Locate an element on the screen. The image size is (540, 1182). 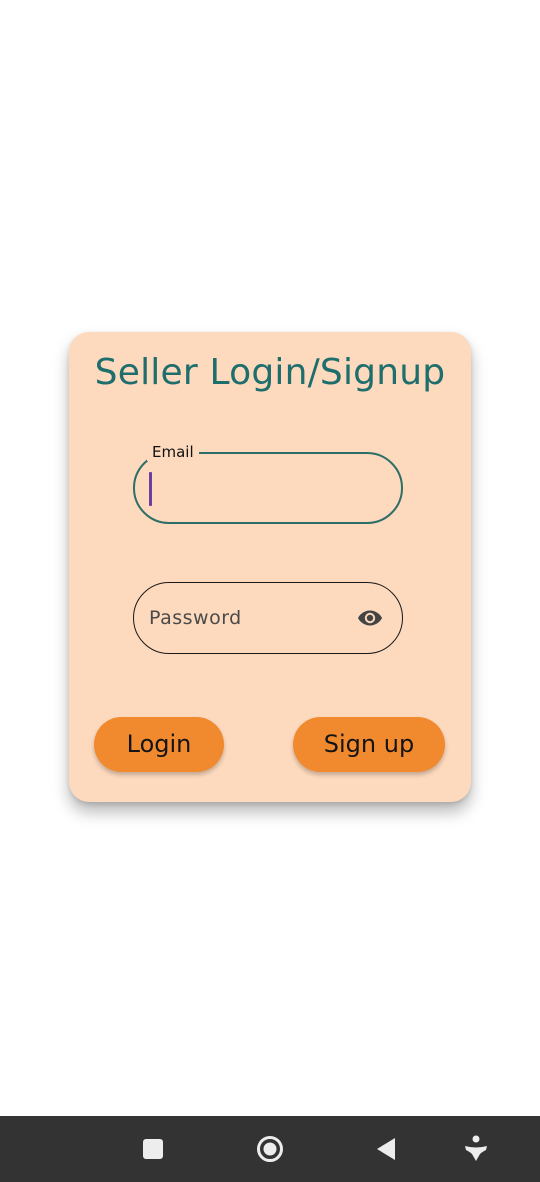
back-triangle-icon is located at coordinates (386, 1149).